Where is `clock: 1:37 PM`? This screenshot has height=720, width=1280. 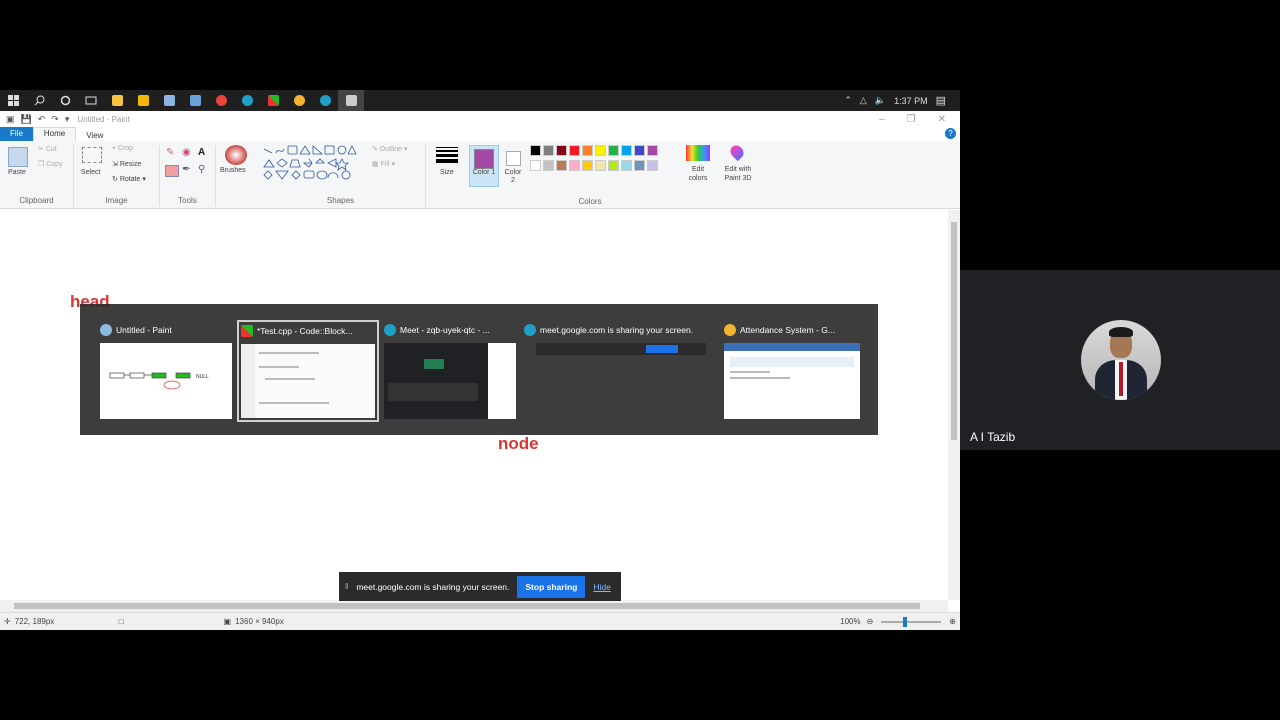
clock: 1:37 PM is located at coordinates (911, 101).